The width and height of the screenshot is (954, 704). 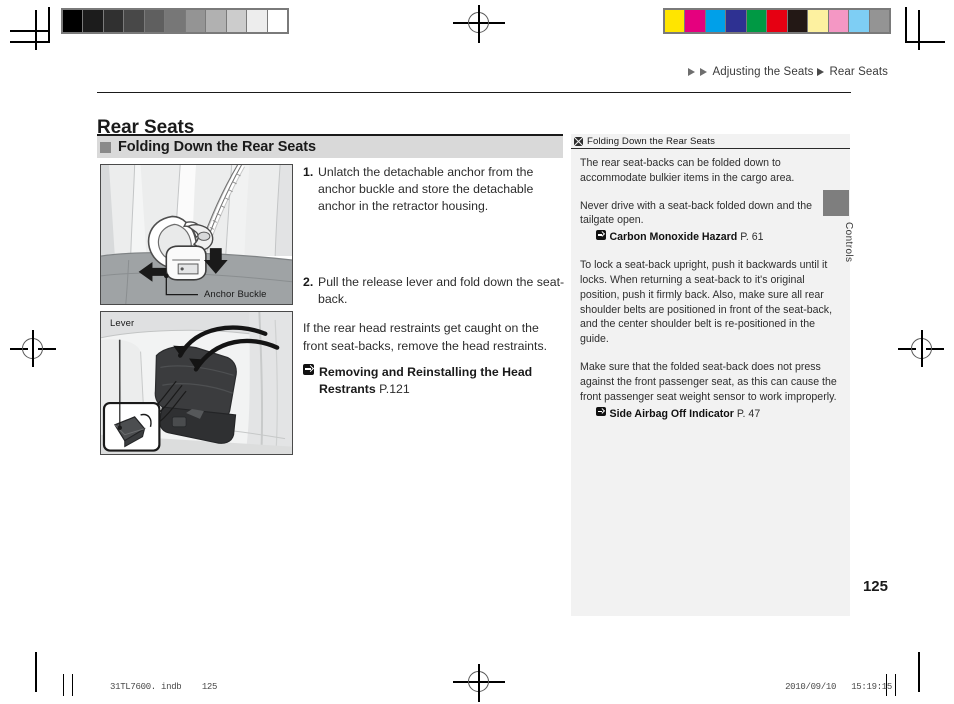 I want to click on anchor-buckle-illustration, so click(x=196, y=234).